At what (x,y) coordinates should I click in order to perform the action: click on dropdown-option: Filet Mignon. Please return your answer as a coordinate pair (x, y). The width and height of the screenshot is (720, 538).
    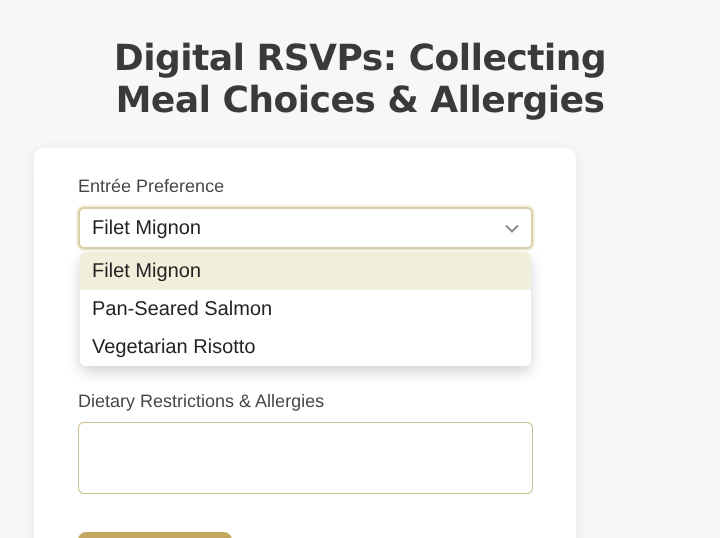
    Looking at the image, I should click on (305, 271).